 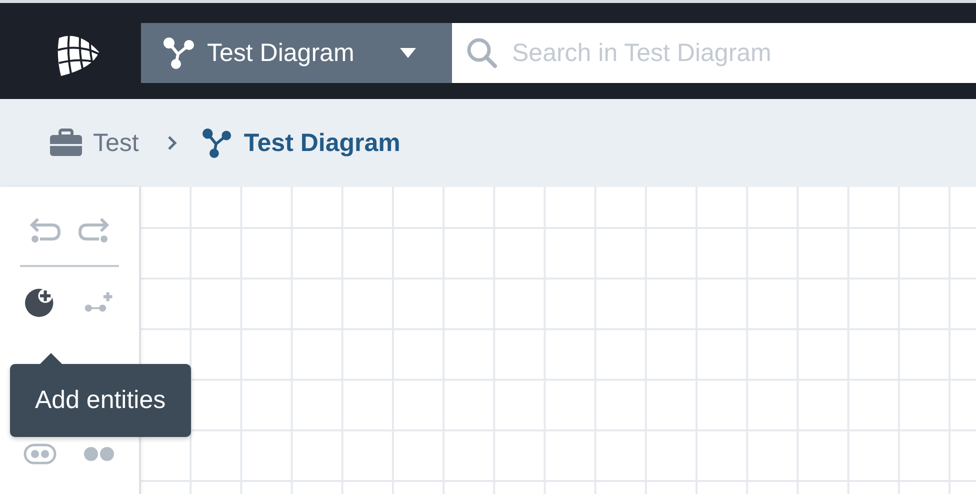 What do you see at coordinates (300, 143) in the screenshot?
I see `breadcrumb-link: Test Diagram` at bounding box center [300, 143].